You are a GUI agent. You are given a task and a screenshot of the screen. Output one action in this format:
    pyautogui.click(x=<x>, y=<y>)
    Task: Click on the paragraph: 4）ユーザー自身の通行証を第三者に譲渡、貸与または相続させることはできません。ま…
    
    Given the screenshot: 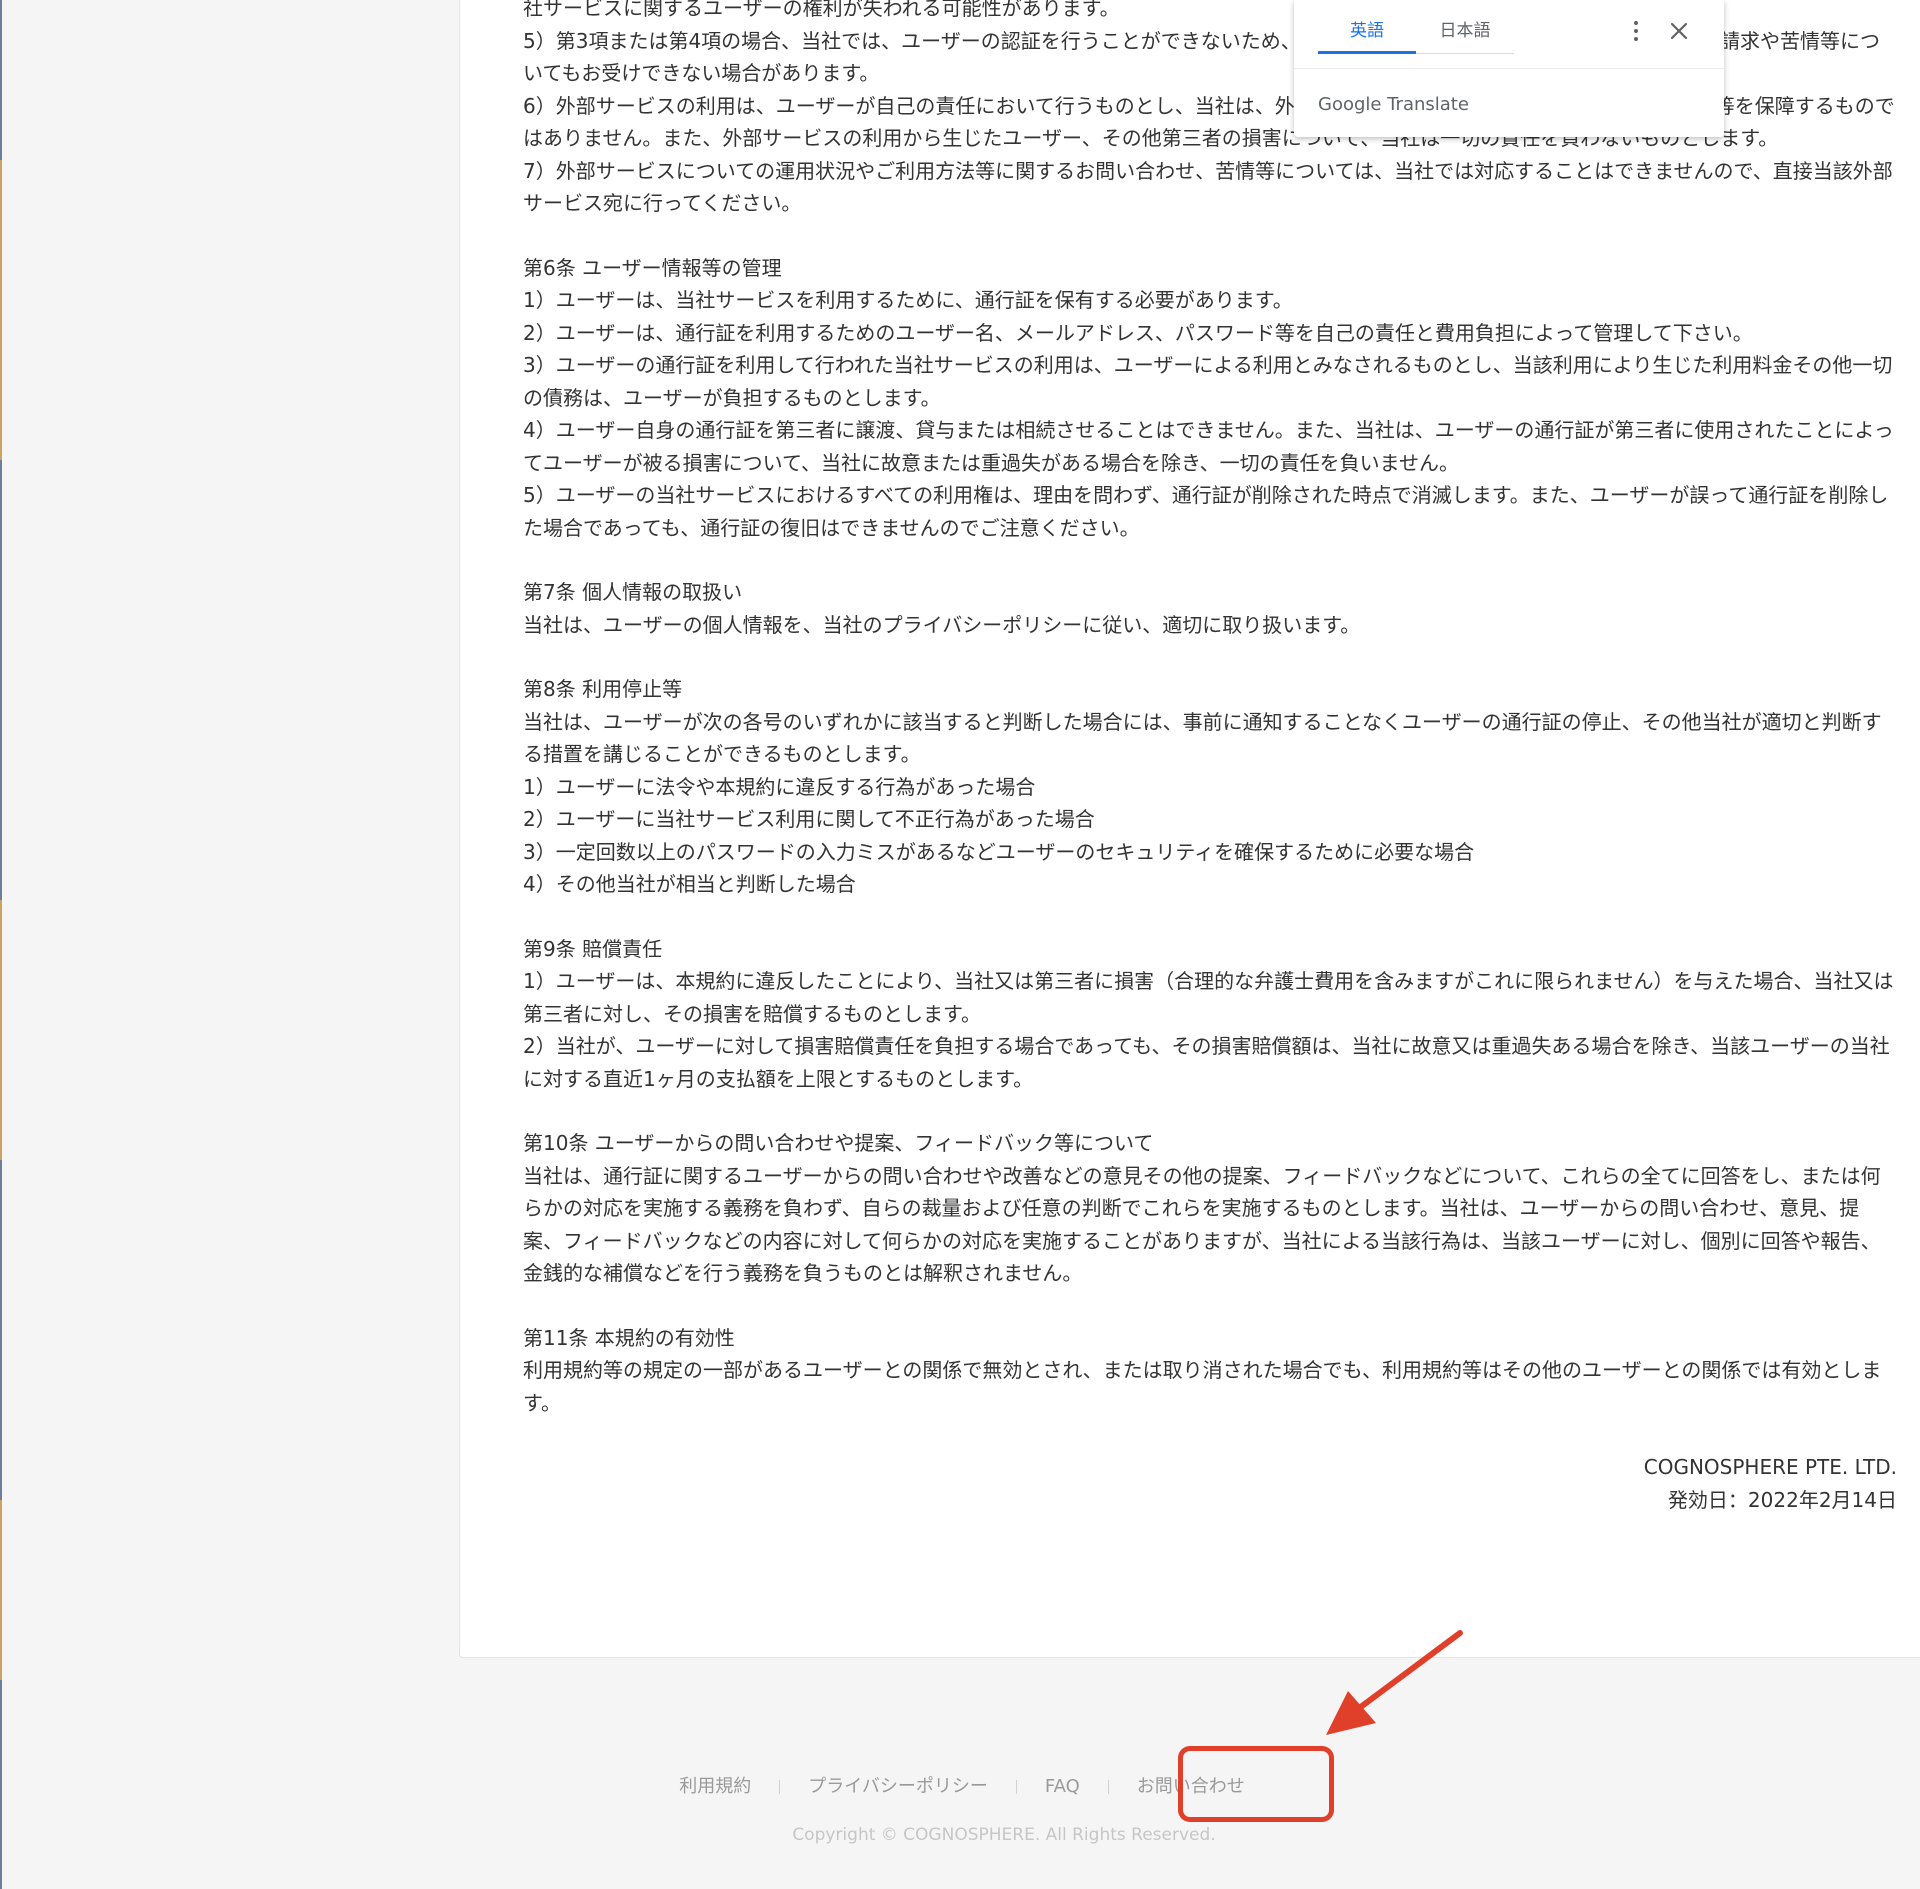 What is the action you would take?
    pyautogui.click(x=1208, y=446)
    